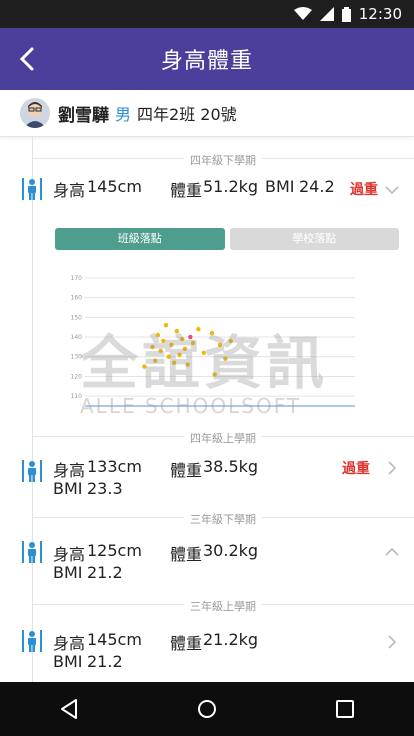 This screenshot has height=736, width=414. Describe the element at coordinates (187, 114) in the screenshot. I see `student-class: 四年2班 20號` at that location.